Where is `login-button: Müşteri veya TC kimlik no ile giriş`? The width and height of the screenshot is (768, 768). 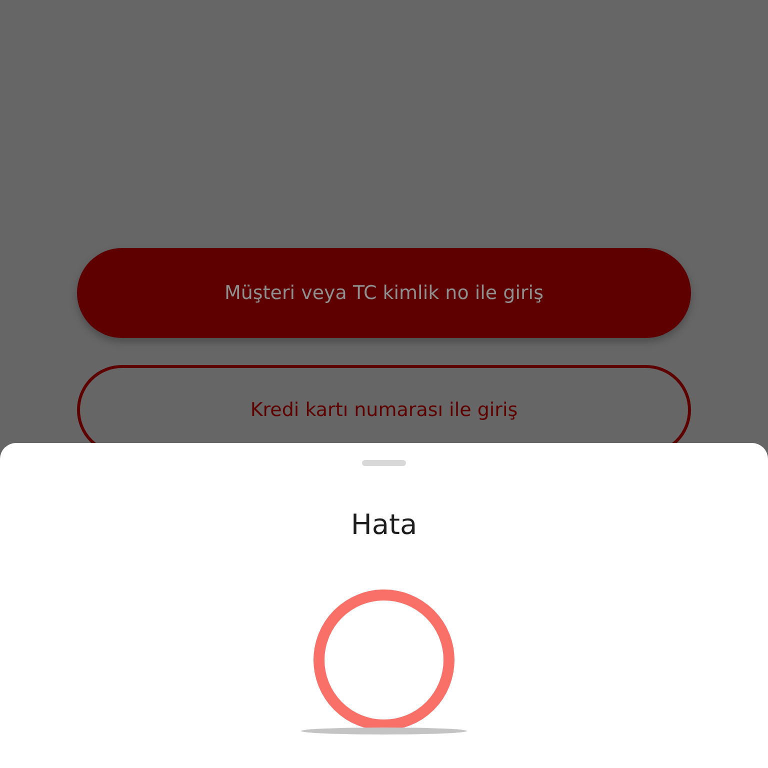 login-button: Müşteri veya TC kimlik no ile giriş is located at coordinates (384, 293).